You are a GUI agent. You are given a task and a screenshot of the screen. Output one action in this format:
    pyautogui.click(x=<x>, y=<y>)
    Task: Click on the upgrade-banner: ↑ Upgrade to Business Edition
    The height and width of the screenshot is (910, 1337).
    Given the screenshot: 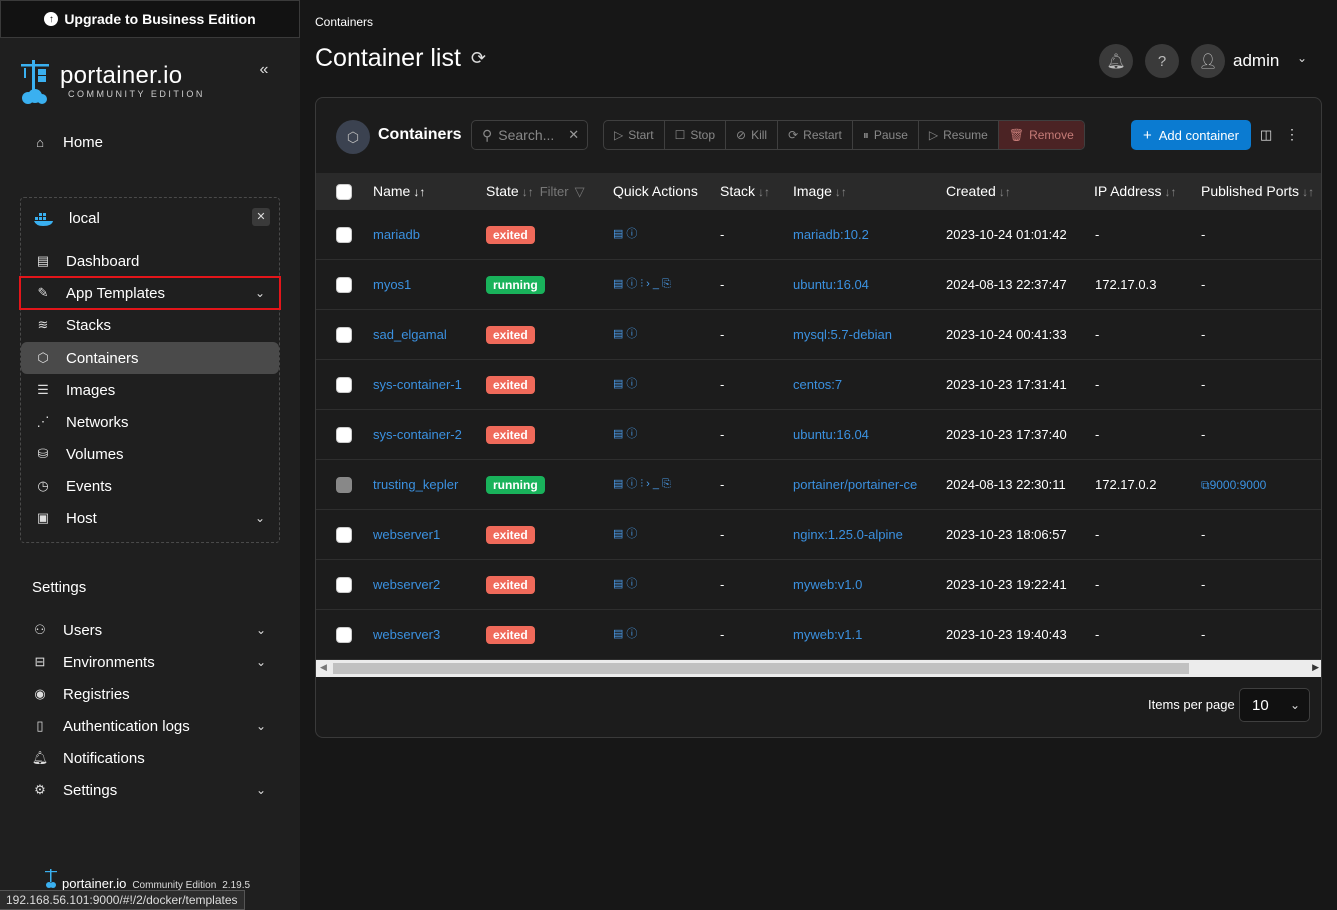 What is the action you would take?
    pyautogui.click(x=150, y=19)
    